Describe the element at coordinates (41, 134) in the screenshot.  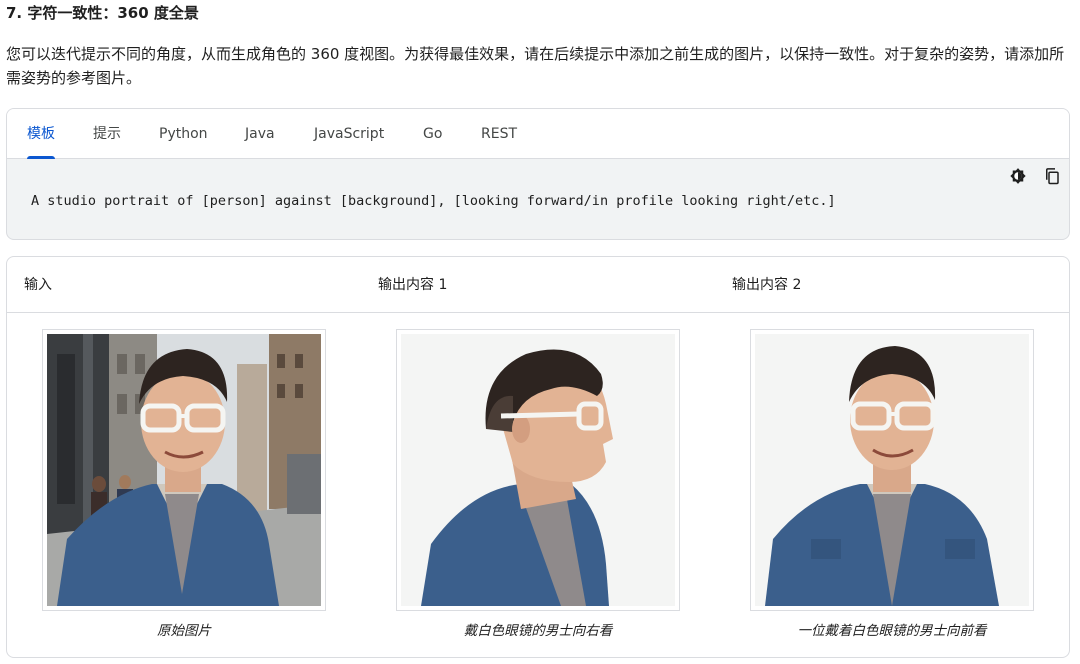
I see `tab-template: 模板` at that location.